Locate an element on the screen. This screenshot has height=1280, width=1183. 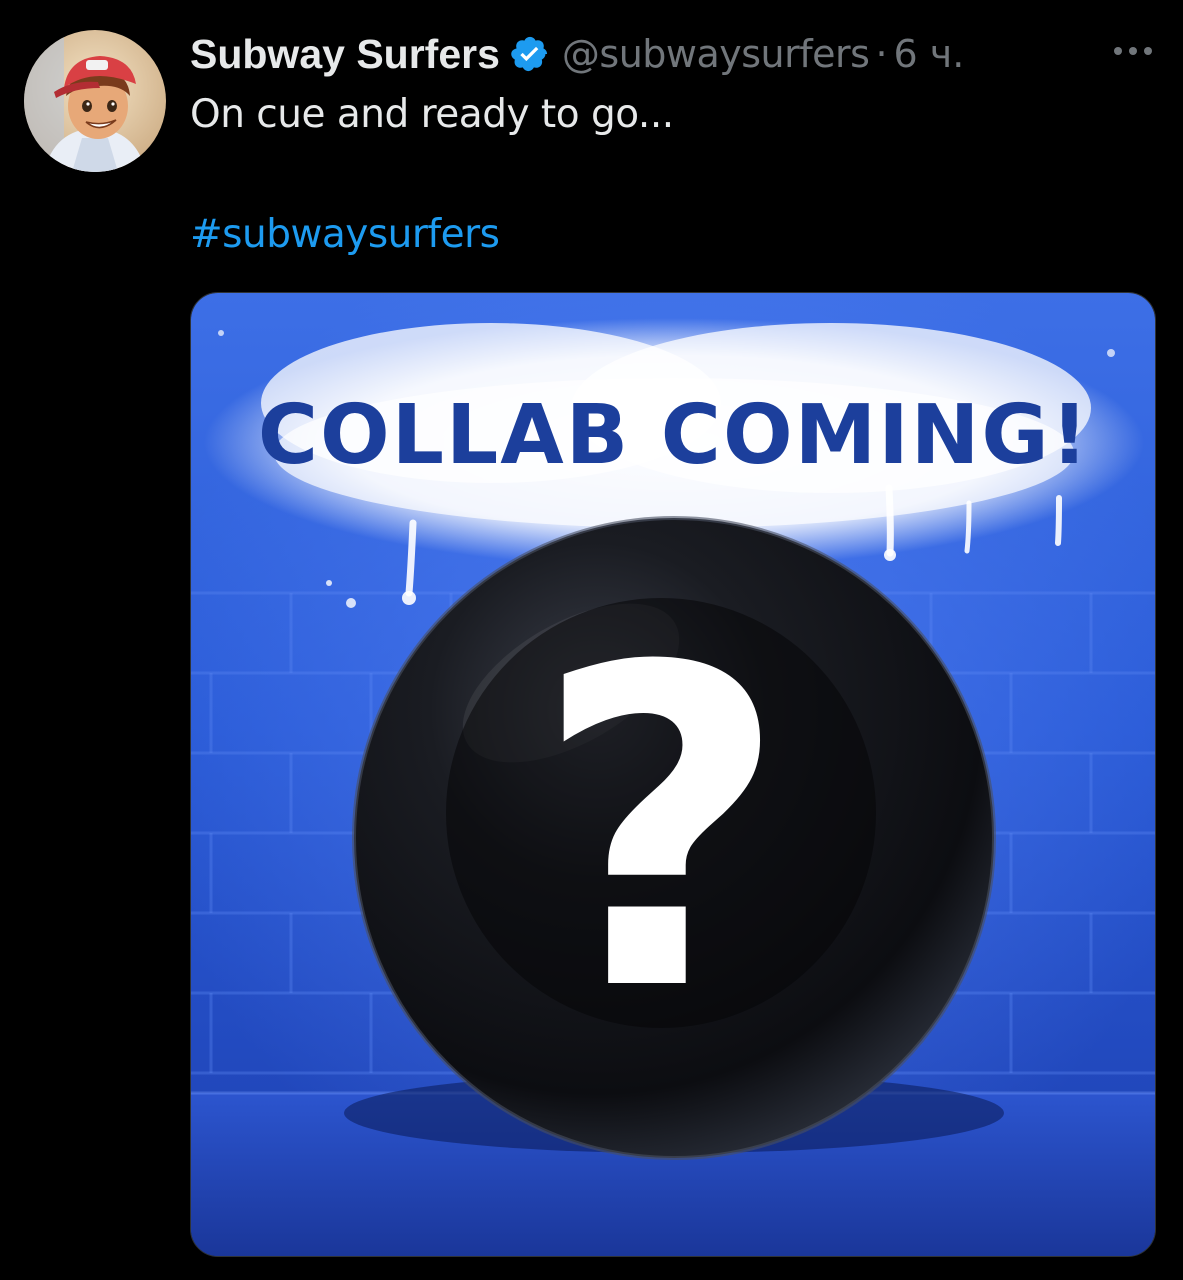
tweet-header: Subway Surfers @subwaysurfers · 6 ч. is located at coordinates (577, 54).